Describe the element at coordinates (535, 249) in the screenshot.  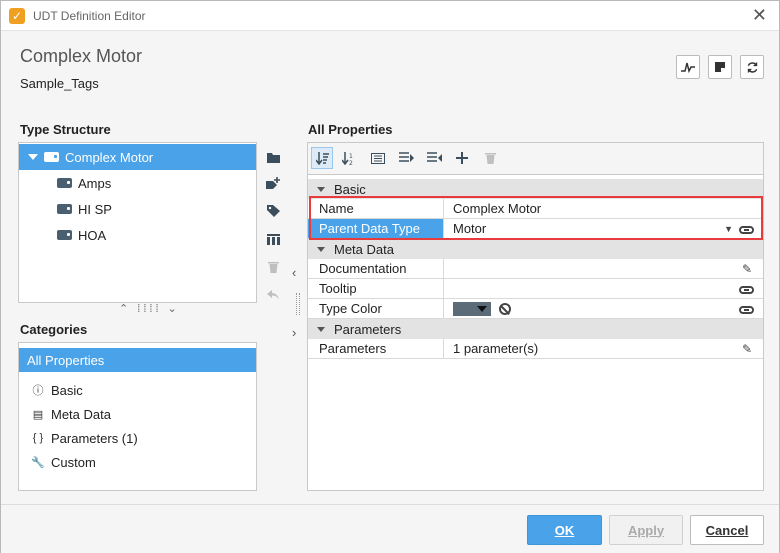
I see `section-meta-data: Meta Data` at that location.